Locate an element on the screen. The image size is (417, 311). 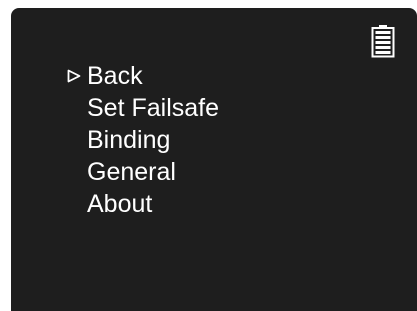
battery-full-icon is located at coordinates (383, 41).